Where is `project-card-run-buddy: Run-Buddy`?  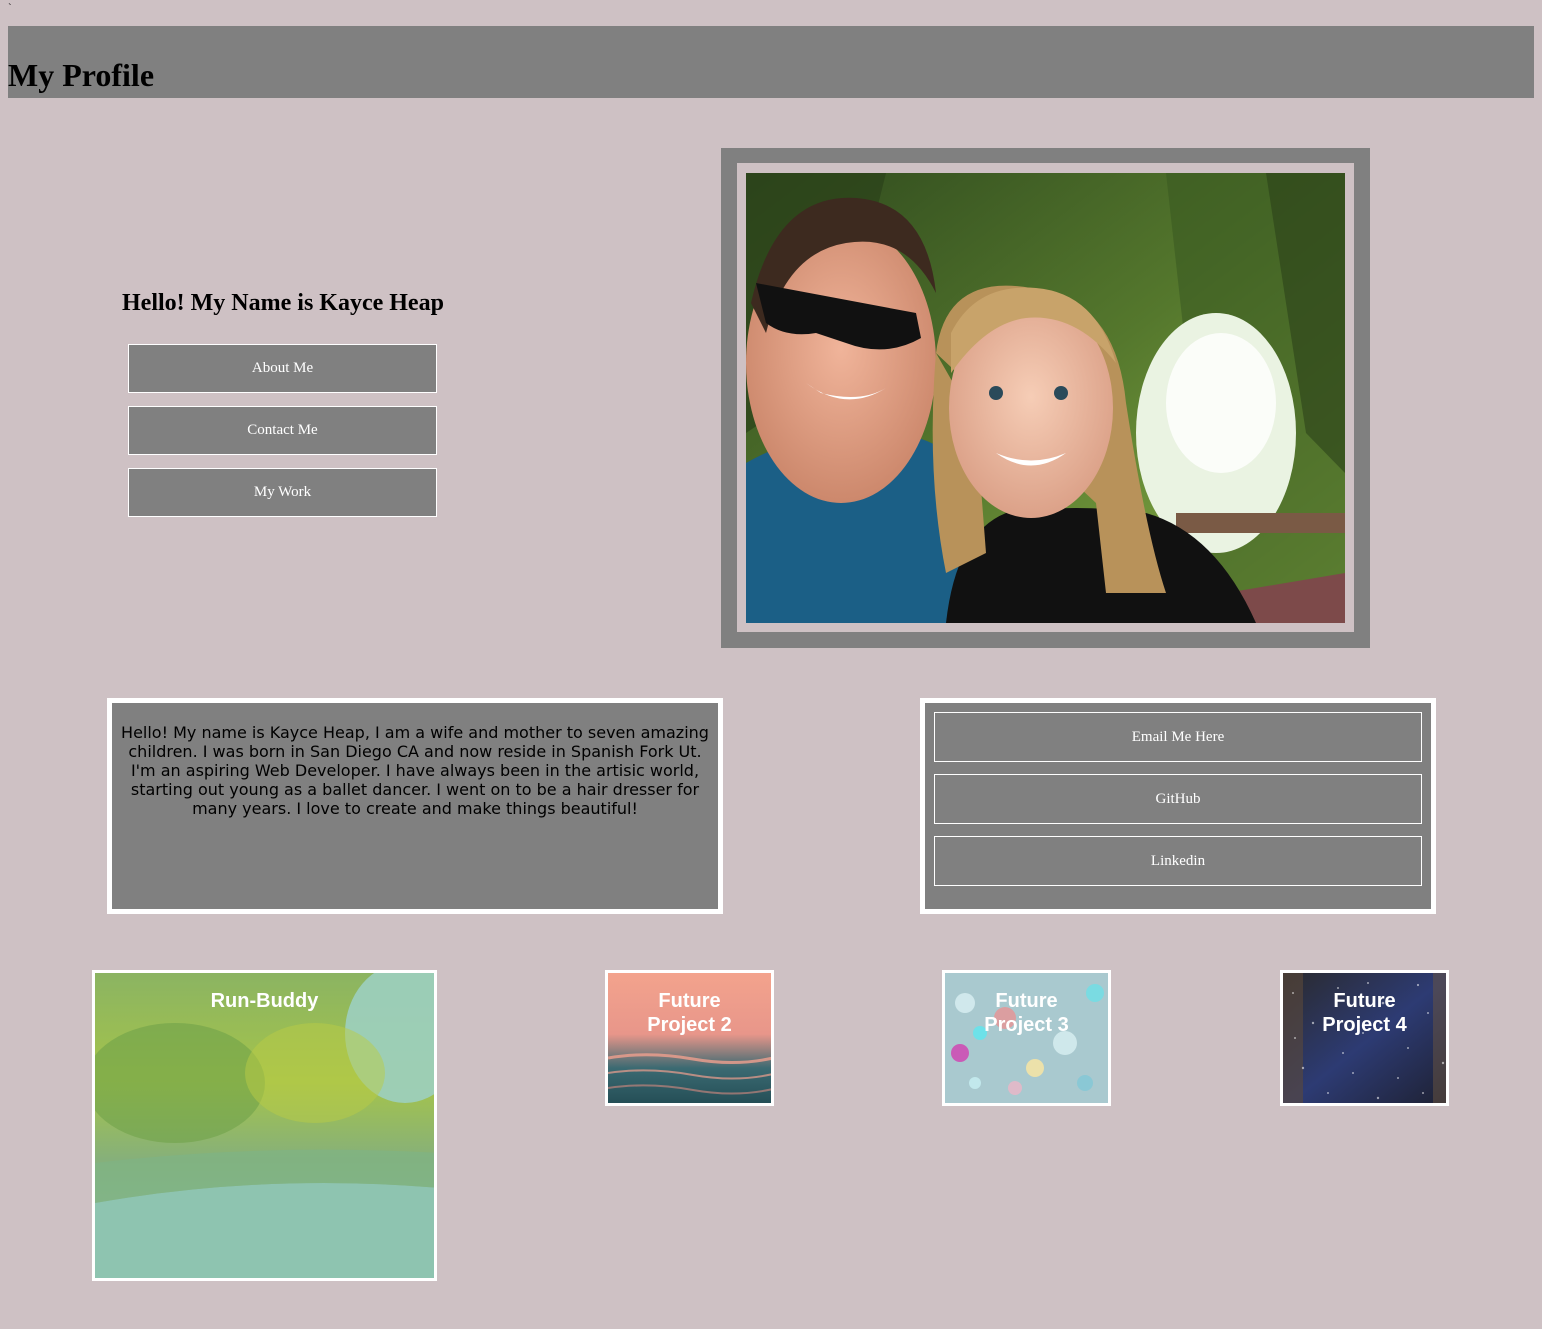 project-card-run-buddy: Run-Buddy is located at coordinates (264, 1125).